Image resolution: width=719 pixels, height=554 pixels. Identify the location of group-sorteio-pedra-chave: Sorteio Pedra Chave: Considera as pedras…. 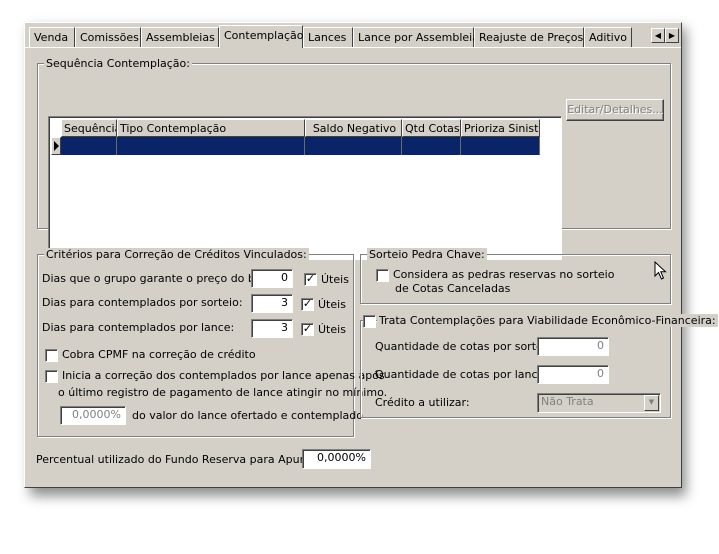
(515, 276).